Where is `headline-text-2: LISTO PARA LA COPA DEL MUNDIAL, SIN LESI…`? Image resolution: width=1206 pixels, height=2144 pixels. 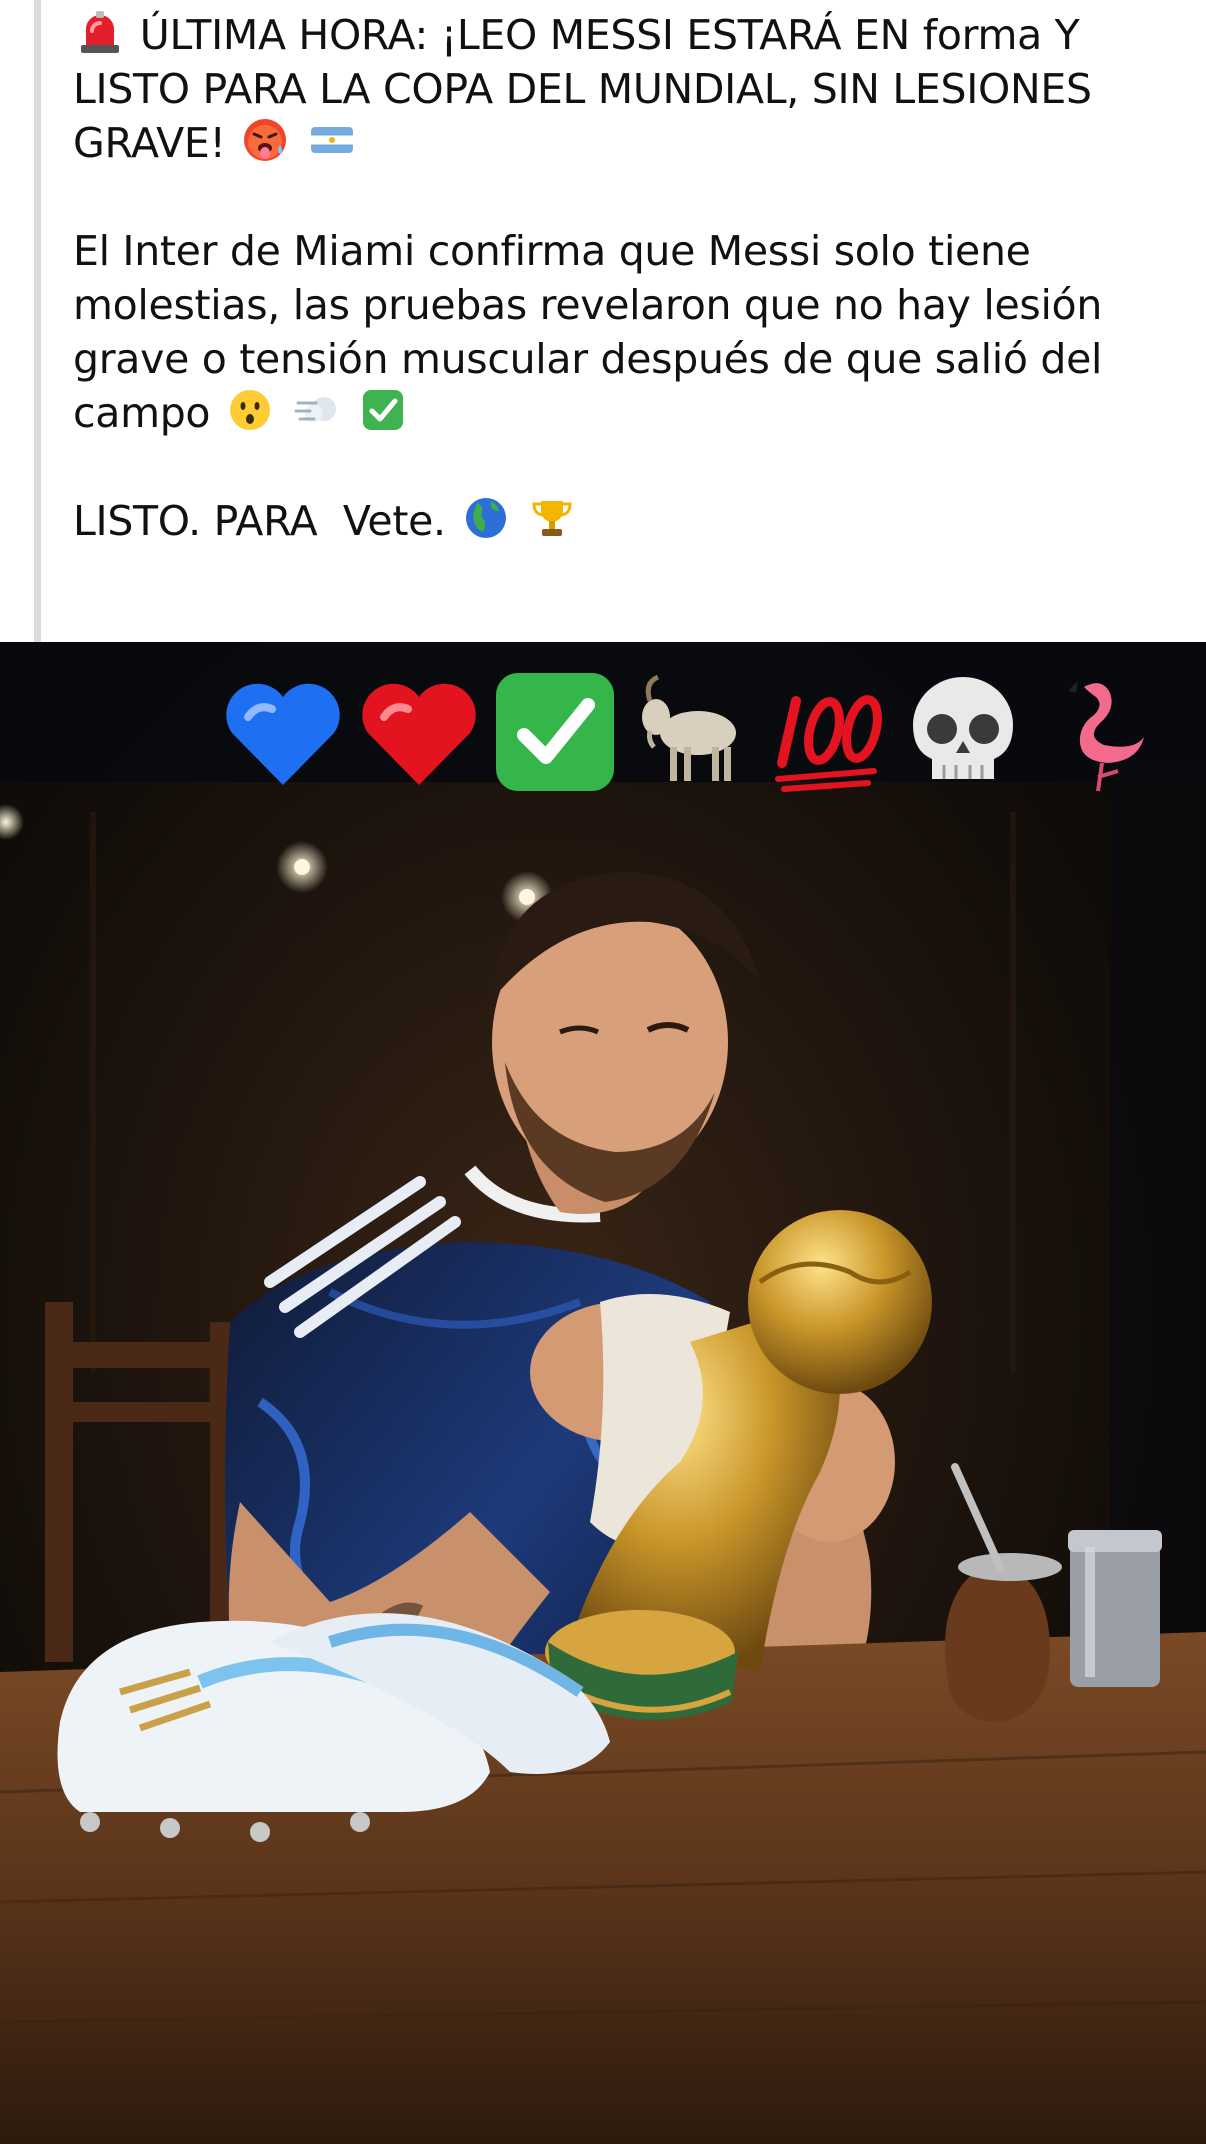
headline-text-2: LISTO PARA LA COPA DEL MUNDIAL, SIN LESI… is located at coordinates (582, 89).